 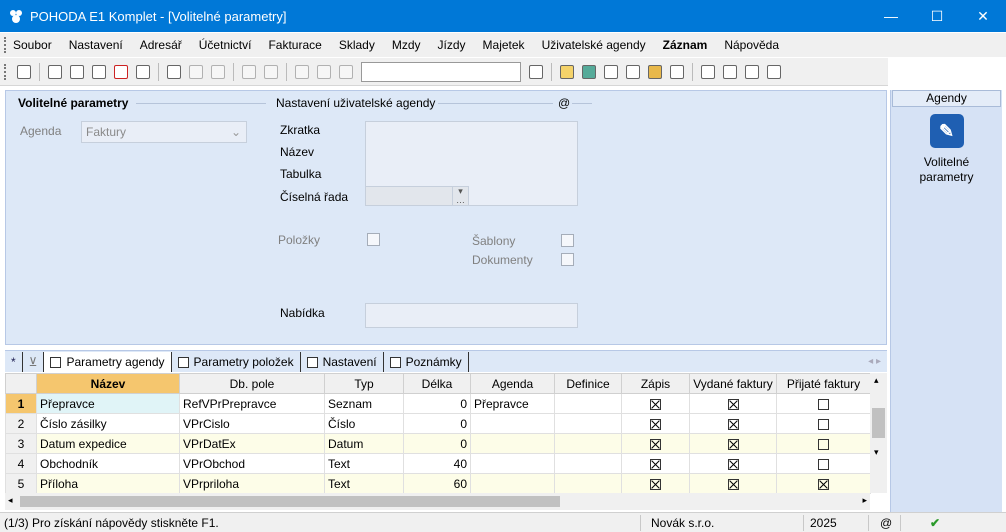 I want to click on table-row: 3 Datum expedice VPrDatEx Datum 0, so click(x=438, y=443).